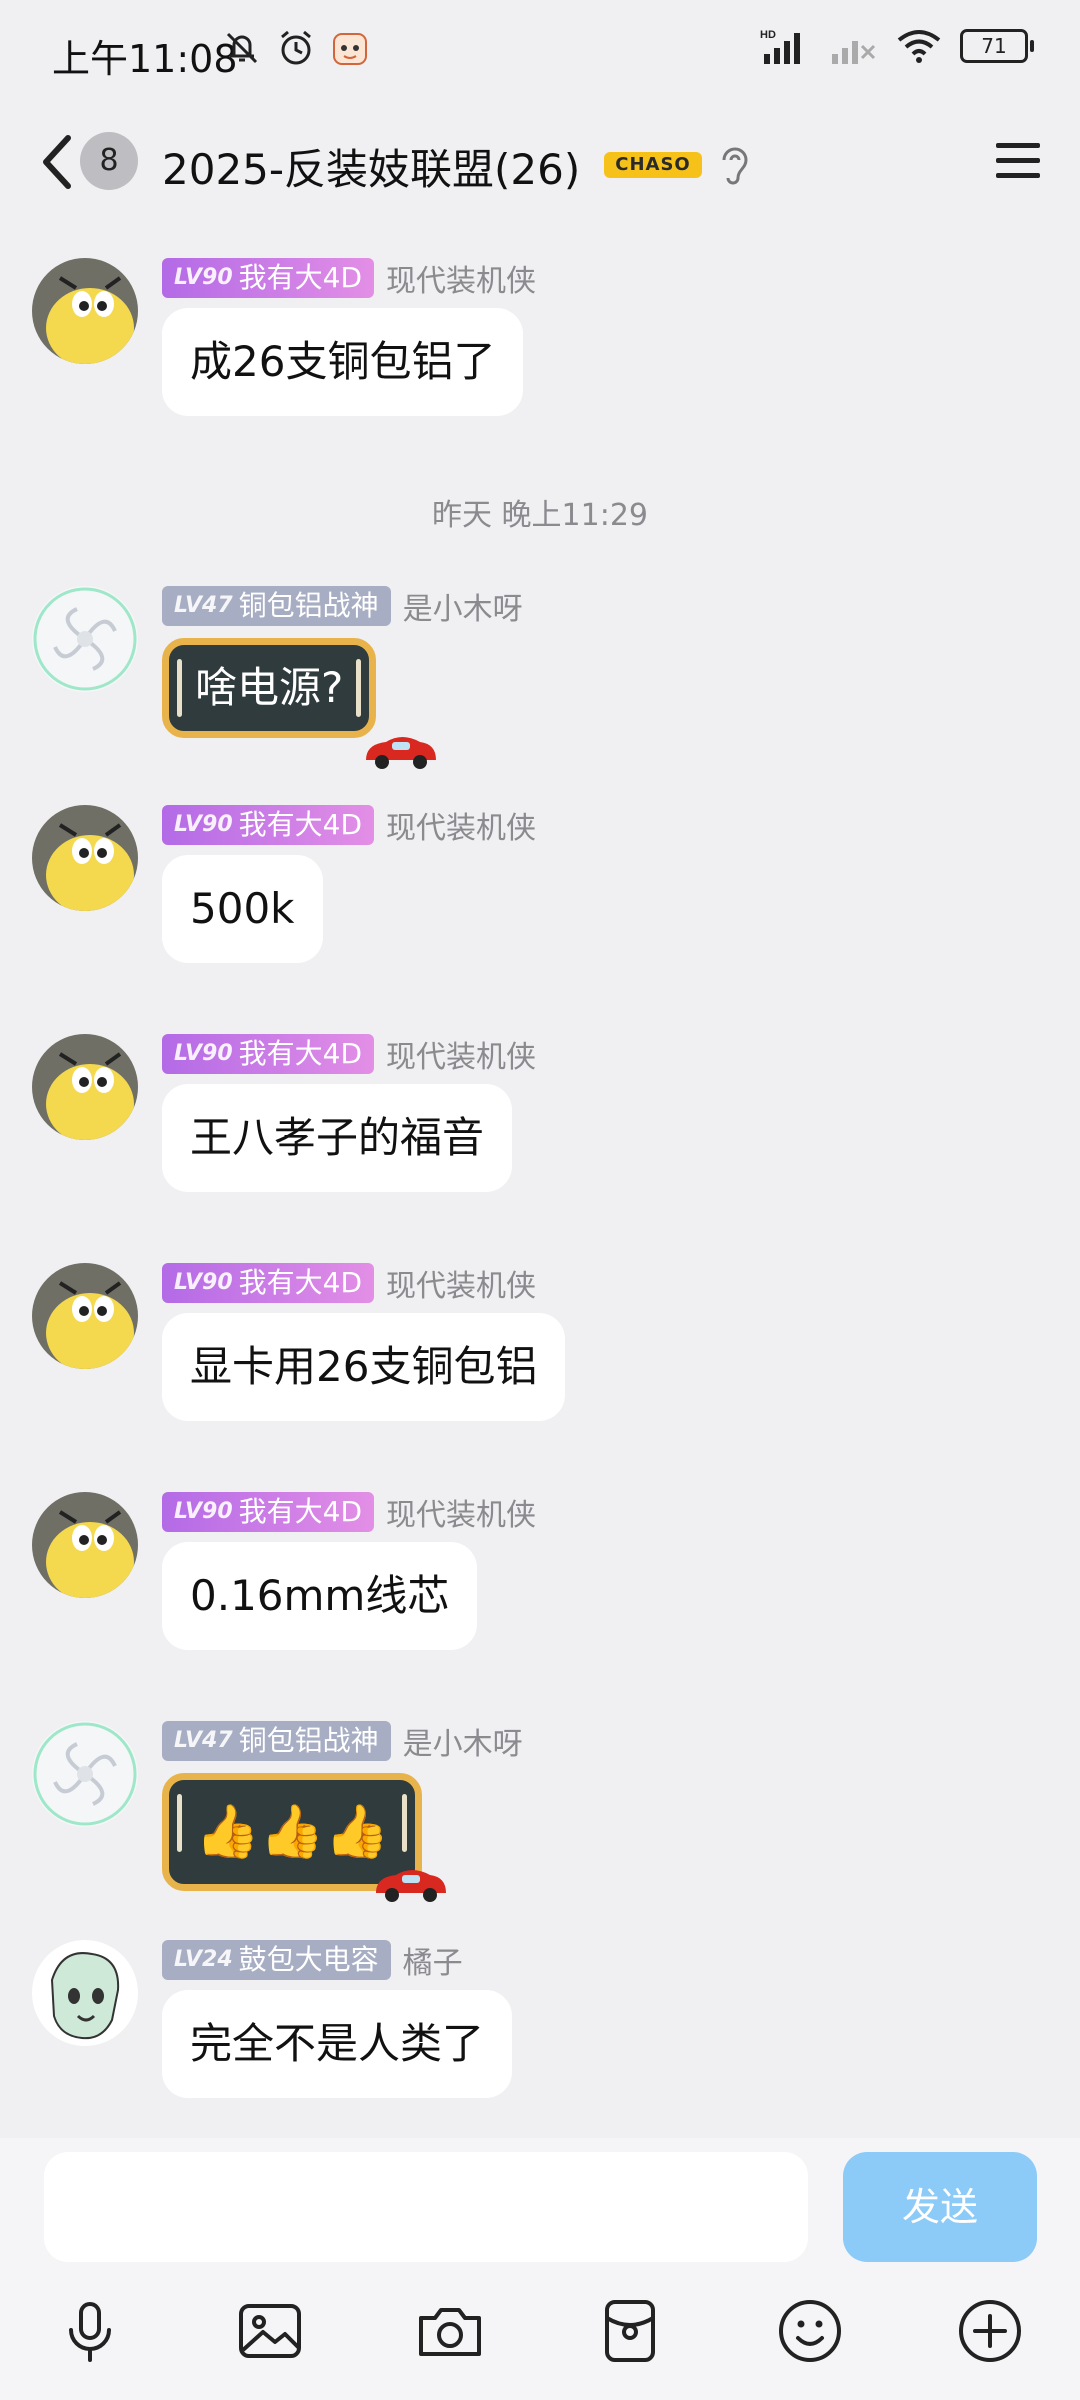  What do you see at coordinates (320, 1596) in the screenshot?
I see `message-bubble: 0.16mm线芯` at bounding box center [320, 1596].